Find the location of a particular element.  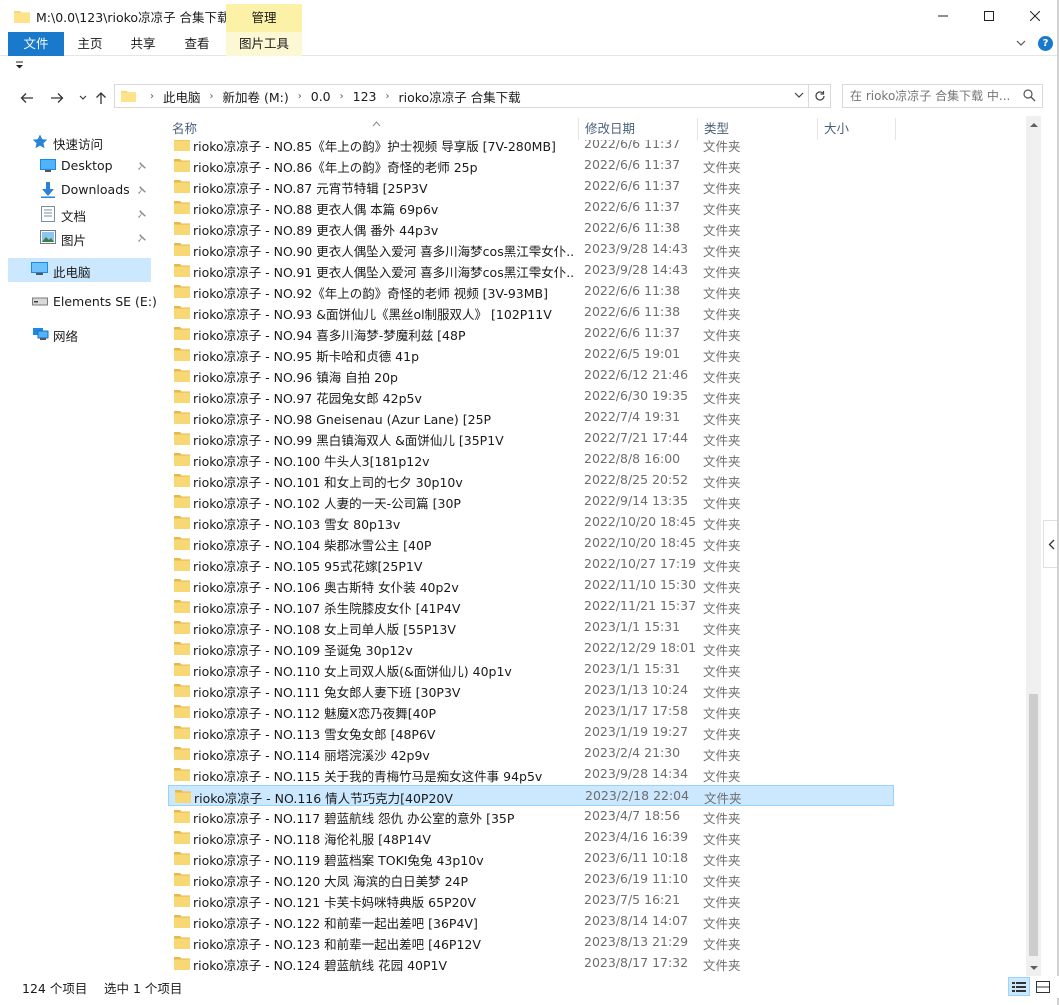

breadcrumb-drive: 新加卷 (M:) is located at coordinates (256, 96).